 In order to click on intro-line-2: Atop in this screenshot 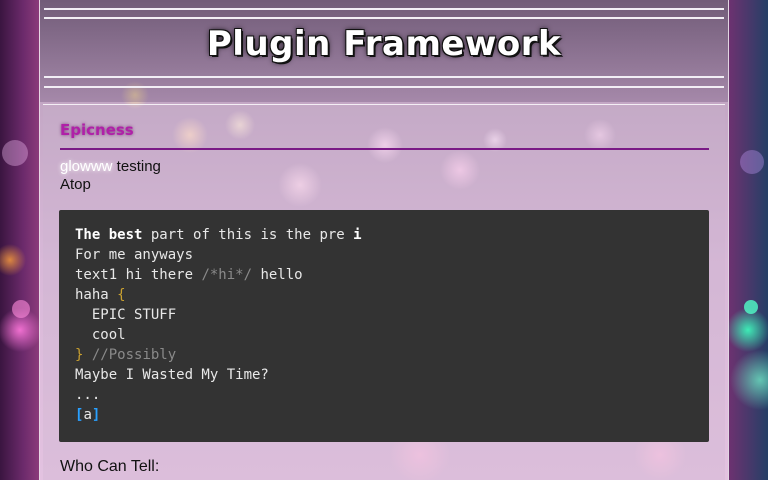, I will do `click(75, 184)`.